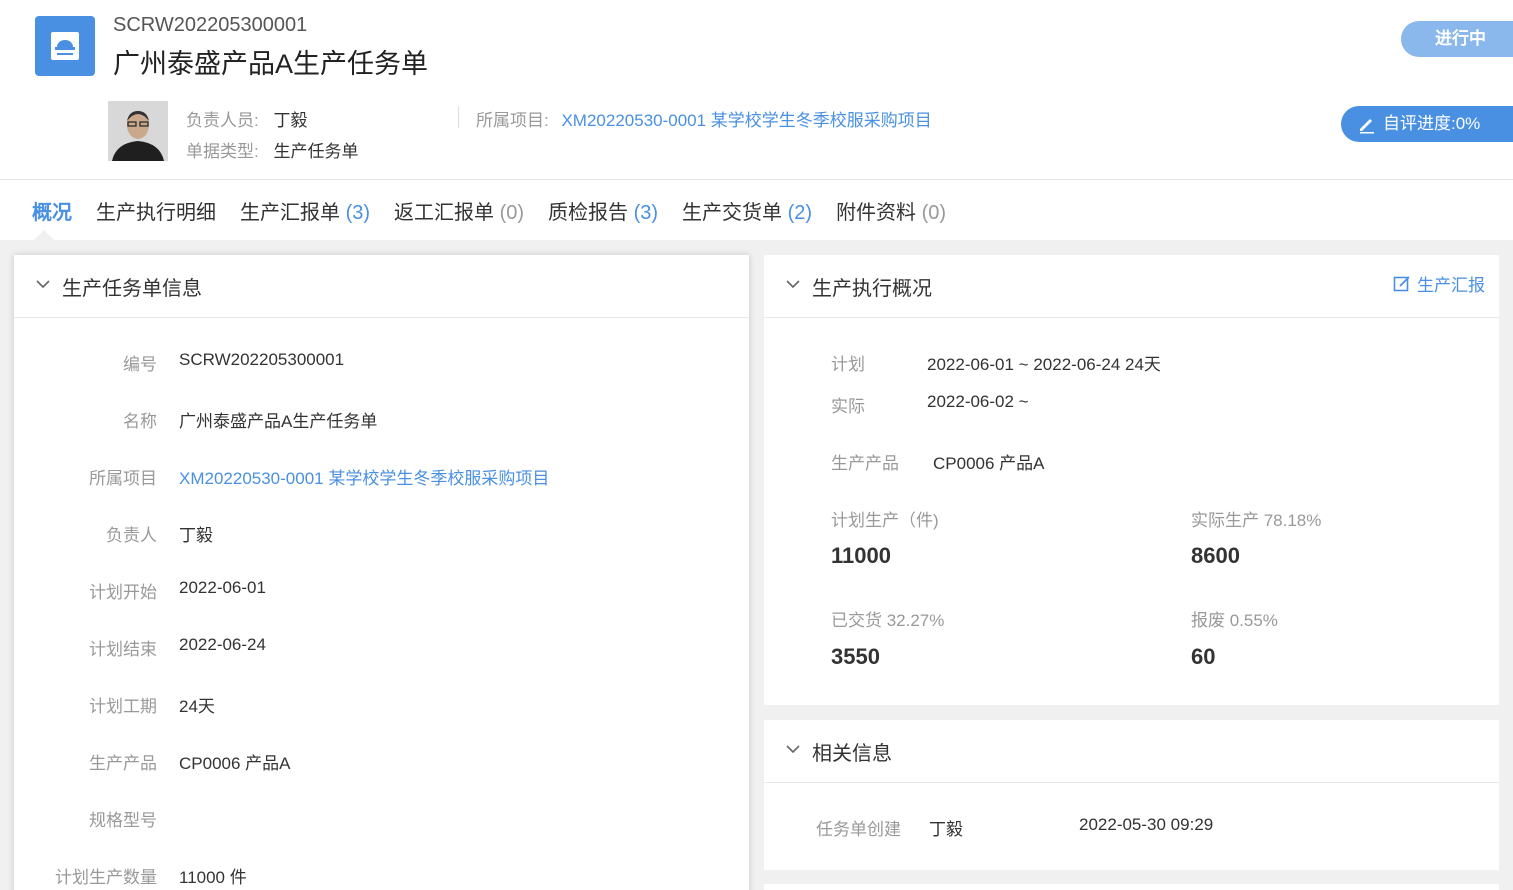  What do you see at coordinates (364, 476) in the screenshot?
I see `project-field-link: XM20220530-0001 某学校学生冬季校服采购项目` at bounding box center [364, 476].